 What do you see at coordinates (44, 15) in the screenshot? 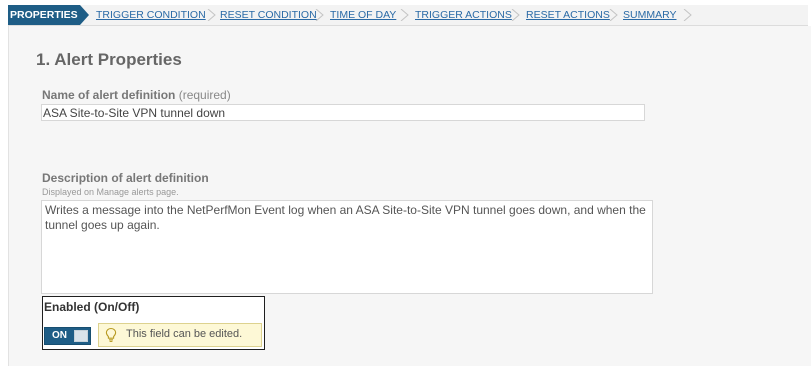
I see `tab-properties: PROPERTIES` at bounding box center [44, 15].